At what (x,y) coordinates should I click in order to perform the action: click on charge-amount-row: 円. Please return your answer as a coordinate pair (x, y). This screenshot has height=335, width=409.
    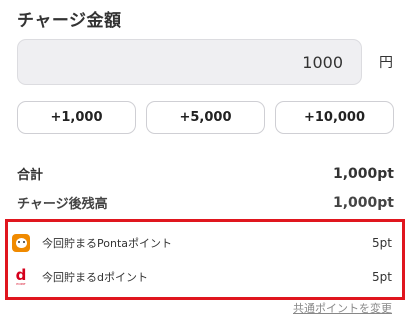
    Looking at the image, I should click on (207, 62).